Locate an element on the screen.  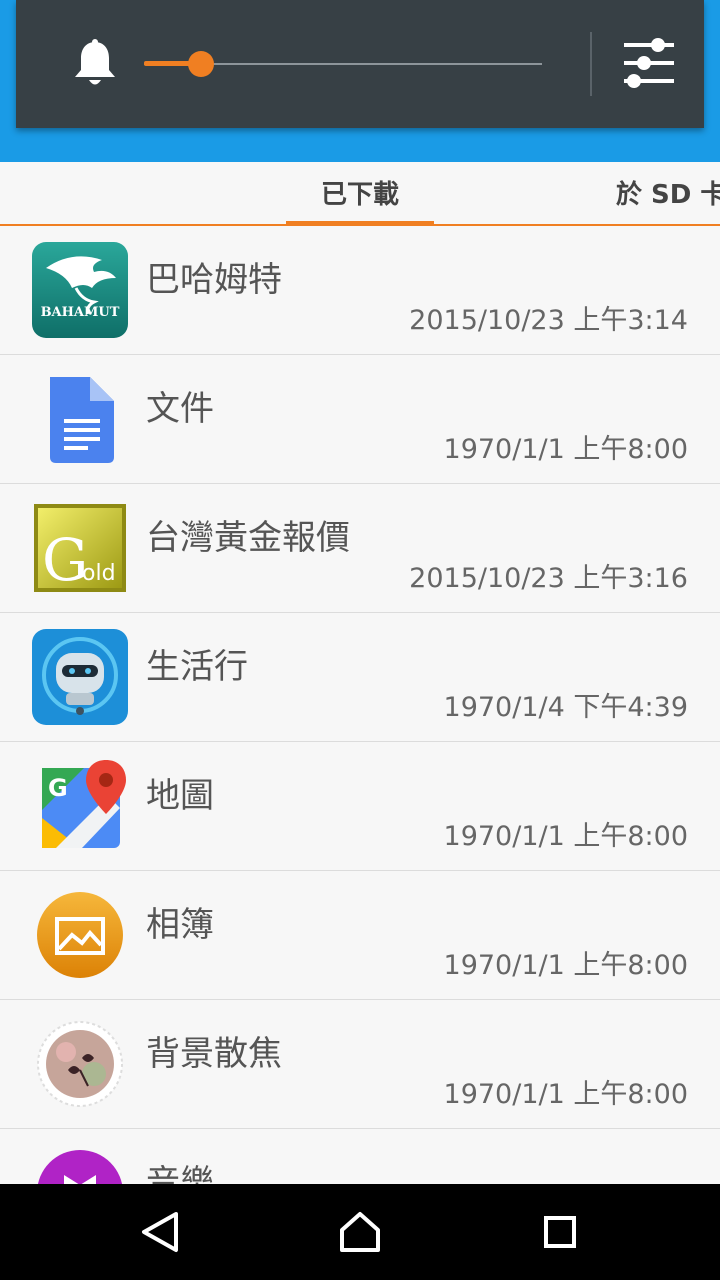
app-name: 巴哈姆特 is located at coordinates (214, 280).